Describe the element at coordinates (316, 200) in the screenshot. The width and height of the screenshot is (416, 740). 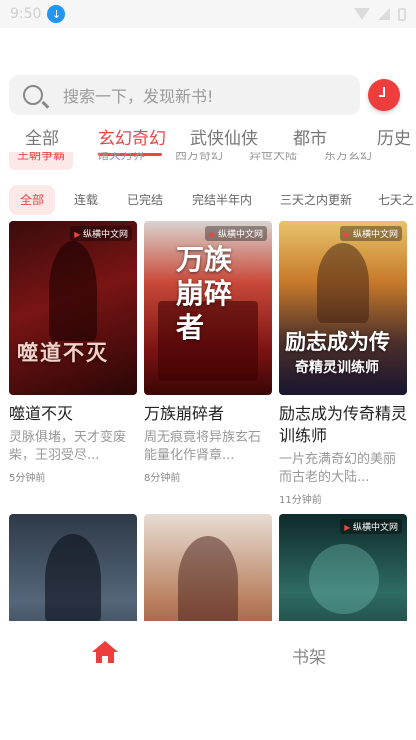
I see `filter-updated-3-days: 三天之内更新` at that location.